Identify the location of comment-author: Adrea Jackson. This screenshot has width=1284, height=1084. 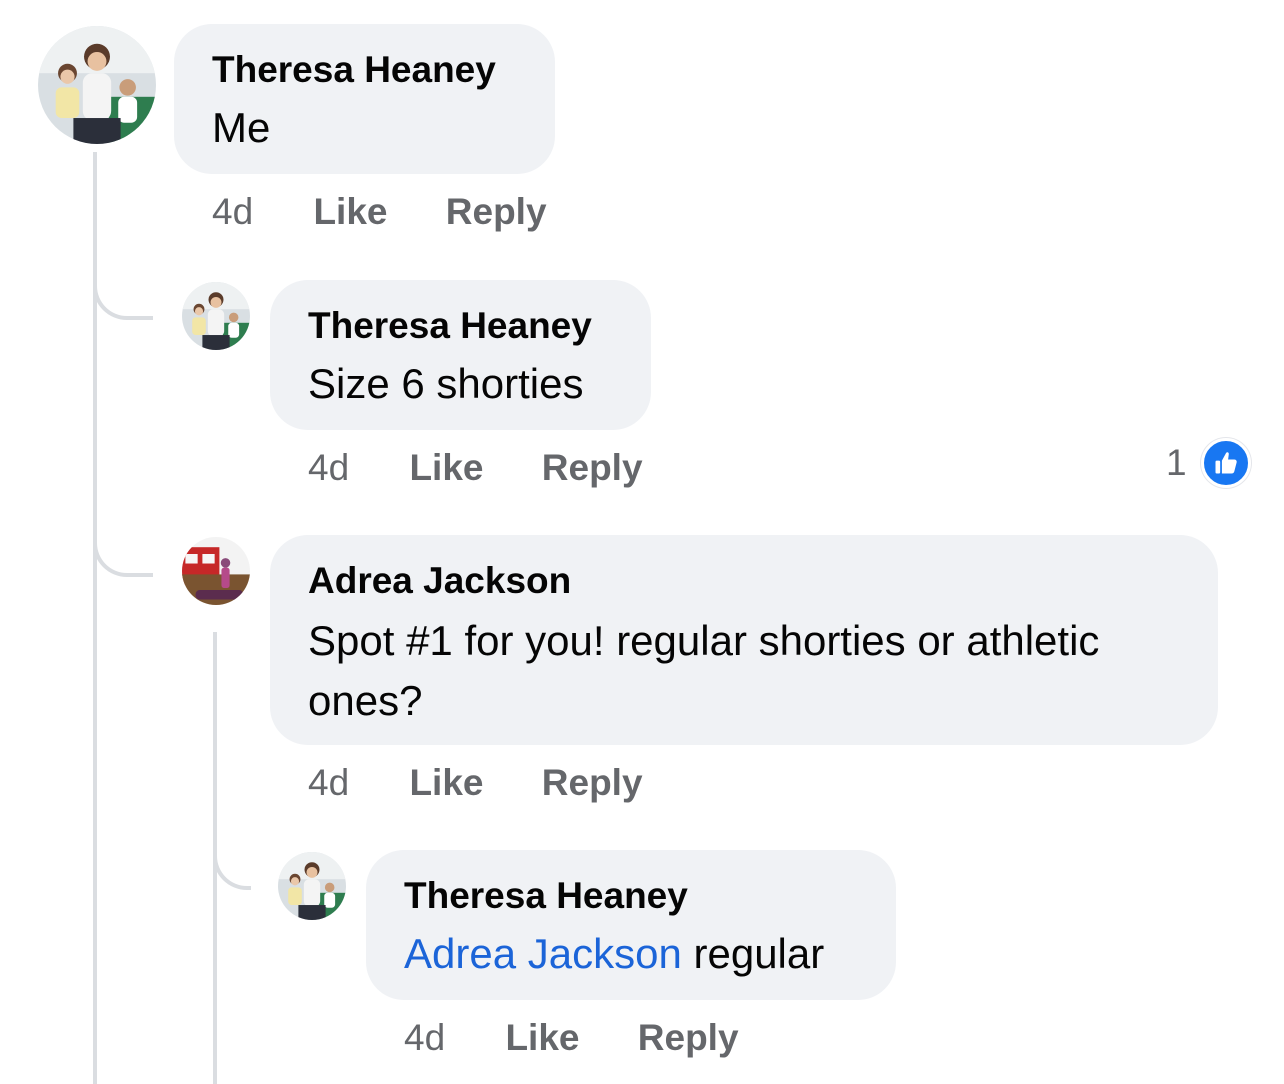
(439, 581).